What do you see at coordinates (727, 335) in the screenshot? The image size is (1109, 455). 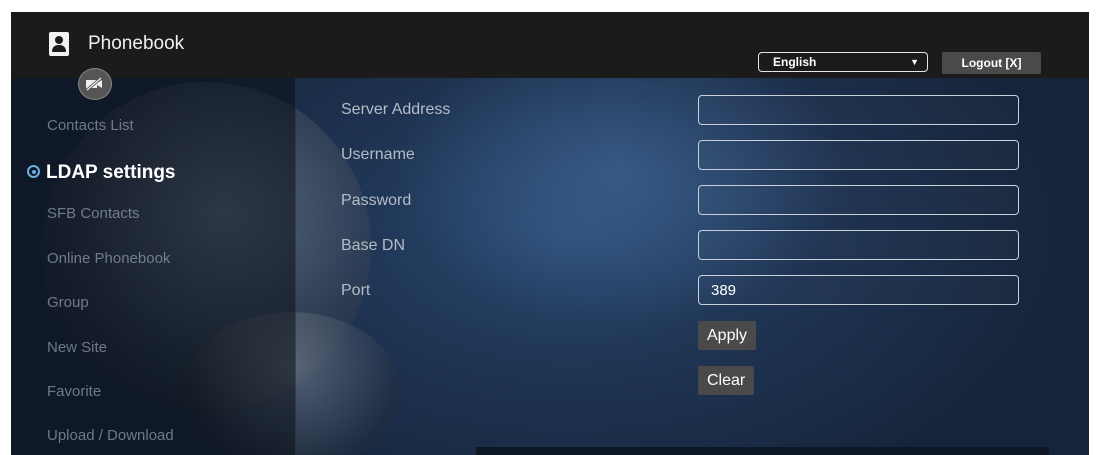 I see `apply-button: Apply` at bounding box center [727, 335].